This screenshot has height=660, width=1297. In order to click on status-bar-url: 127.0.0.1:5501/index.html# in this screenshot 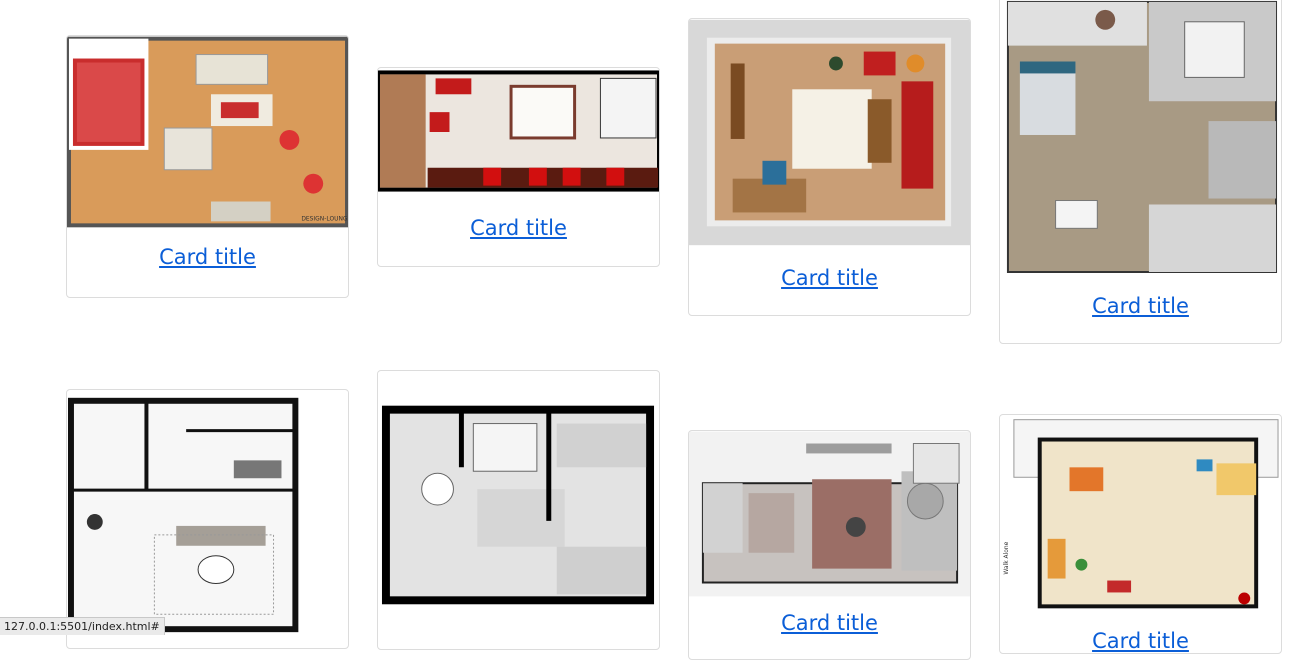, I will do `click(82, 626)`.